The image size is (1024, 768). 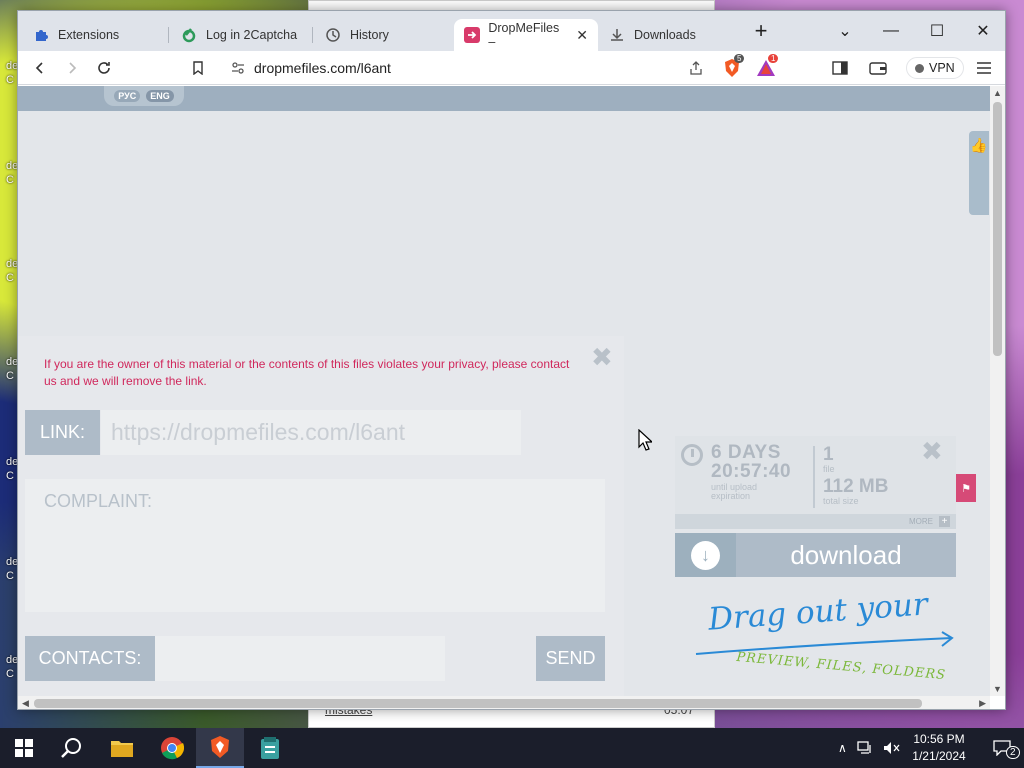 I want to click on file-count-label: file, so click(x=829, y=469).